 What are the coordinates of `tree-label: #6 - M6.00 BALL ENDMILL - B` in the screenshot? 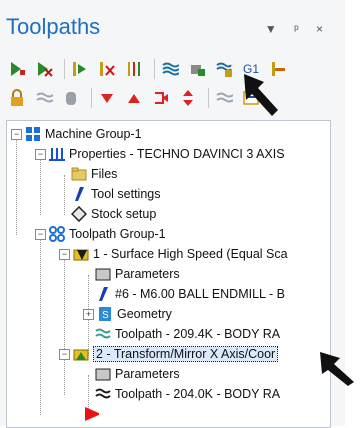 It's located at (200, 294).